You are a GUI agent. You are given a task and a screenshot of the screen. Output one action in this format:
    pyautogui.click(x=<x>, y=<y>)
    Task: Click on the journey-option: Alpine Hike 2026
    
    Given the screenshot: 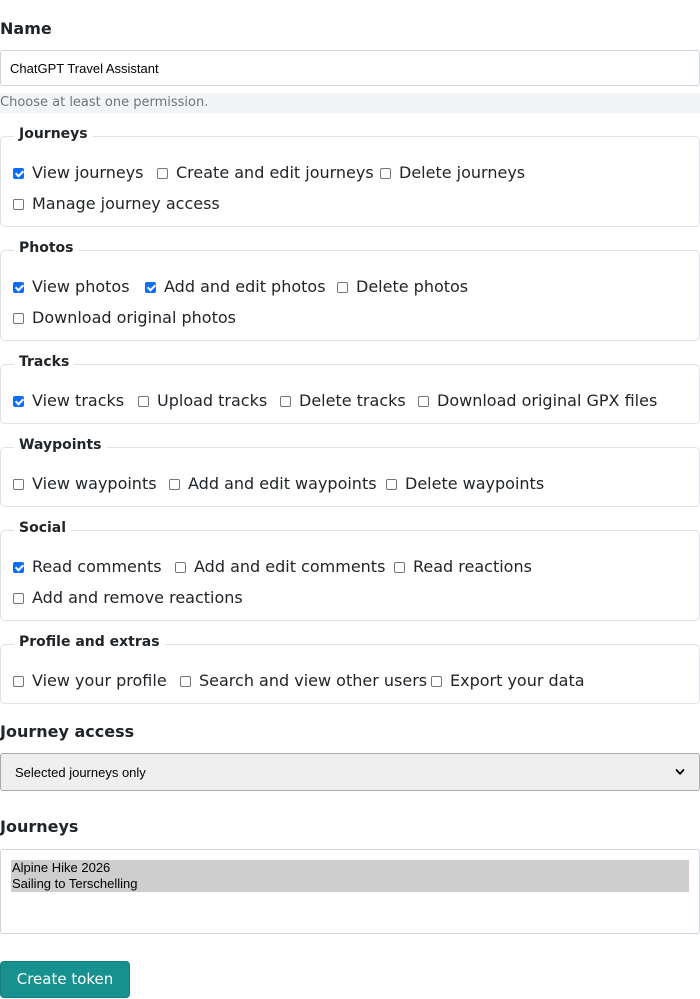 What is the action you would take?
    pyautogui.click(x=350, y=868)
    